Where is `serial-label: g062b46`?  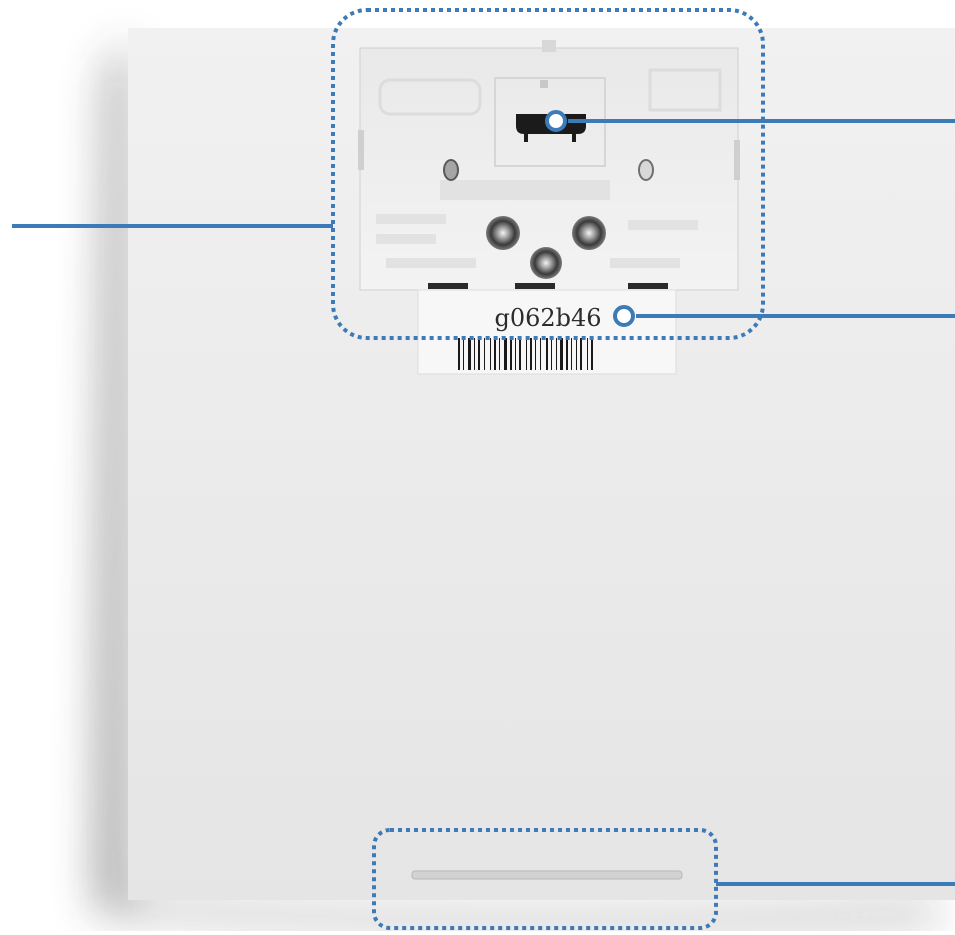 serial-label: g062b46 is located at coordinates (547, 332).